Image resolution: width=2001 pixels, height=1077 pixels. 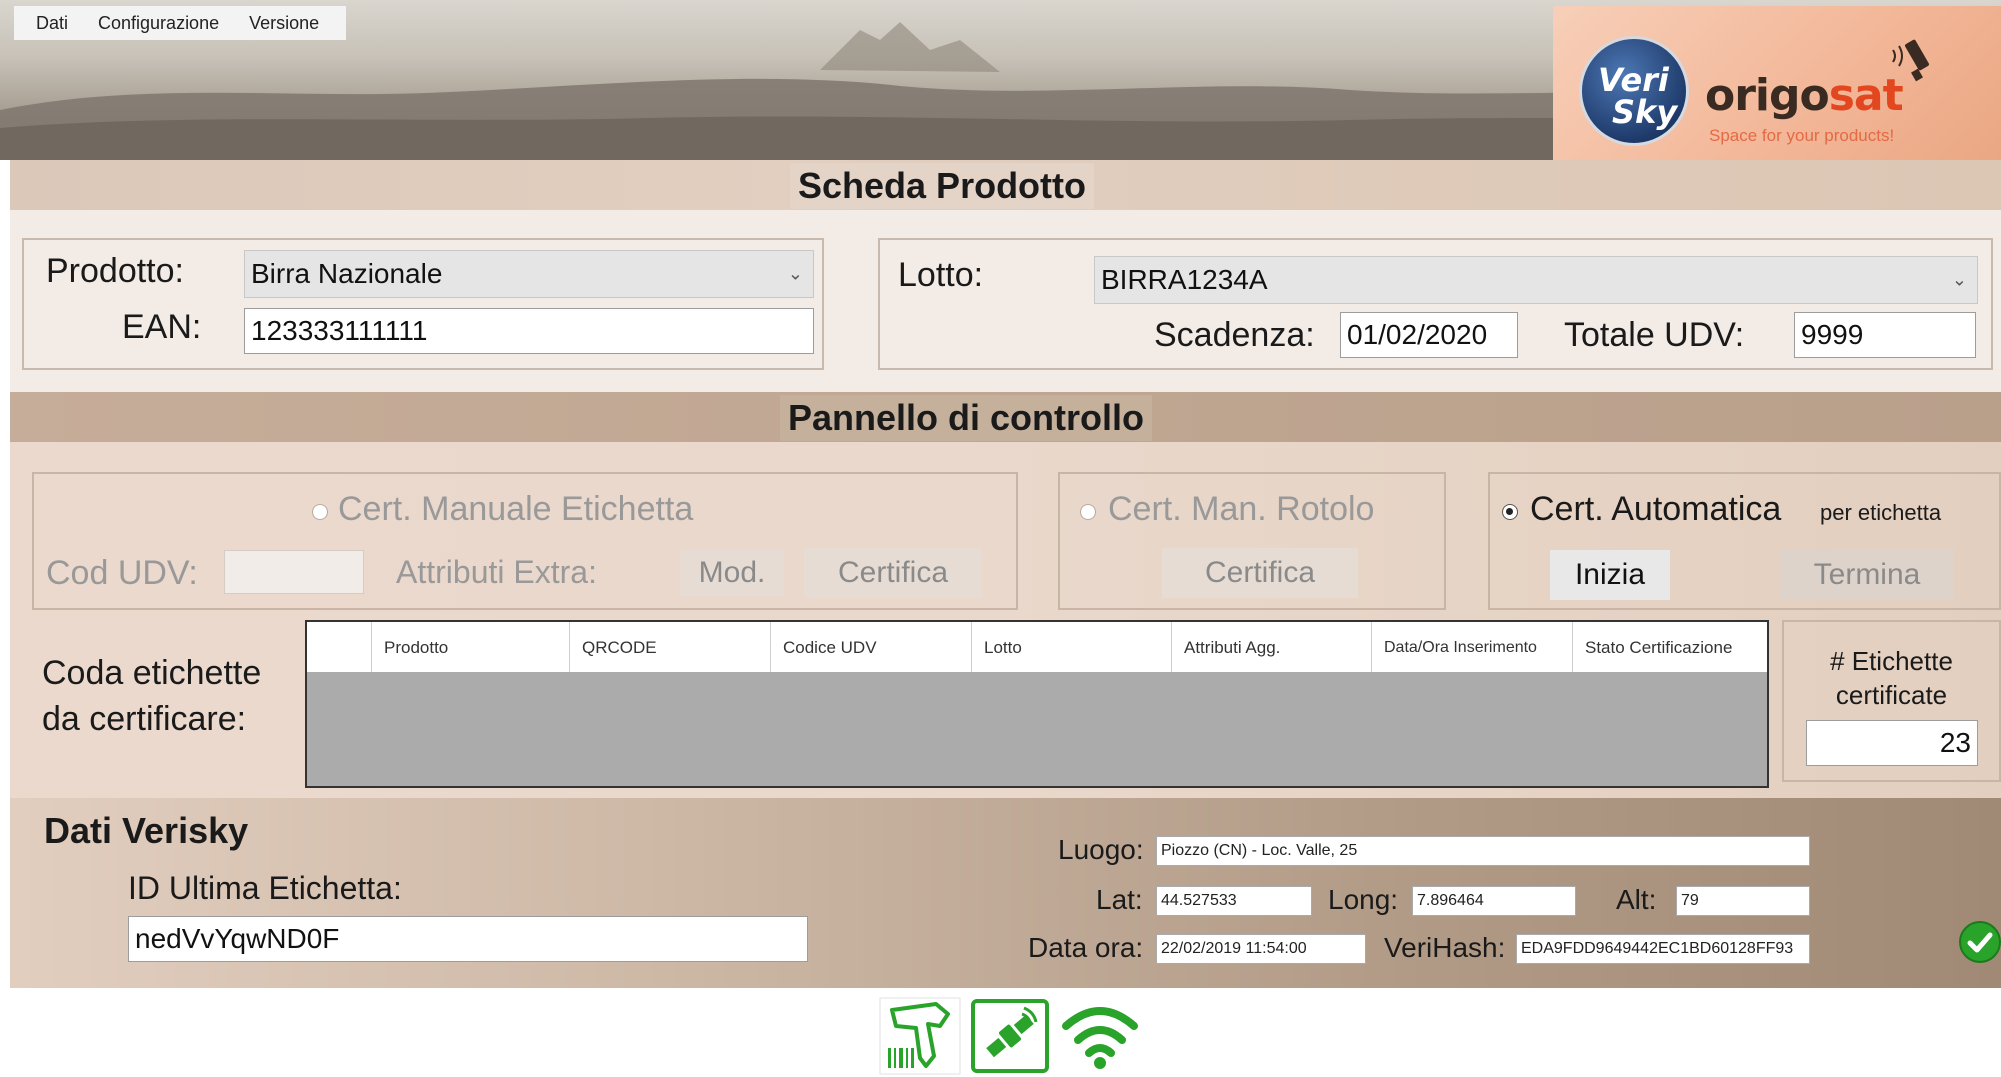 What do you see at coordinates (870, 647) in the screenshot?
I see `column-header-codice-udv: Codice UDV` at bounding box center [870, 647].